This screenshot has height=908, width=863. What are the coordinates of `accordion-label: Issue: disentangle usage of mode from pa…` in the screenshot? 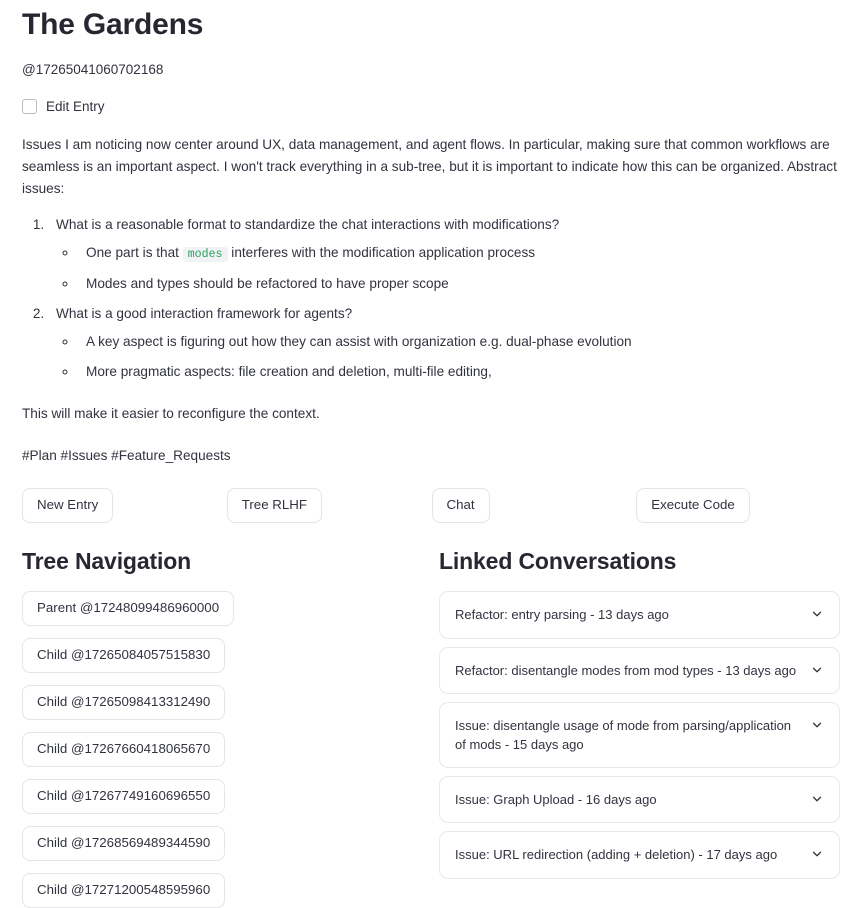 It's located at (623, 735).